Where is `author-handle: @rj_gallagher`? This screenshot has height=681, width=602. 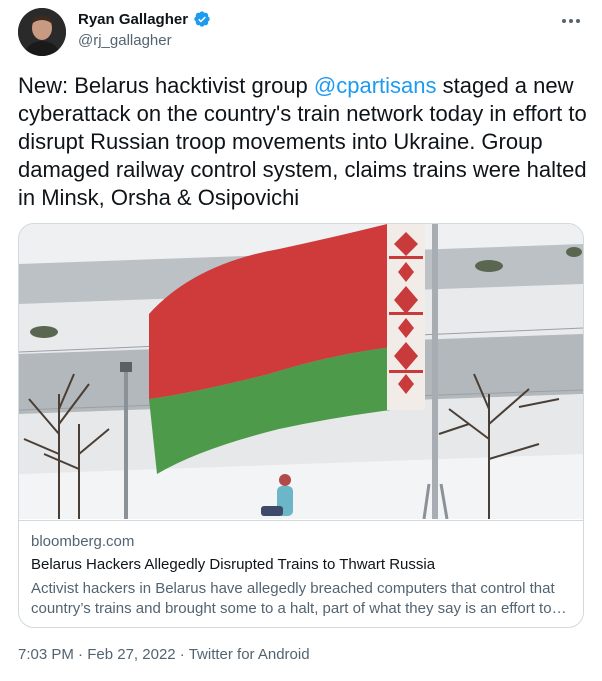 author-handle: @rj_gallagher is located at coordinates (125, 40).